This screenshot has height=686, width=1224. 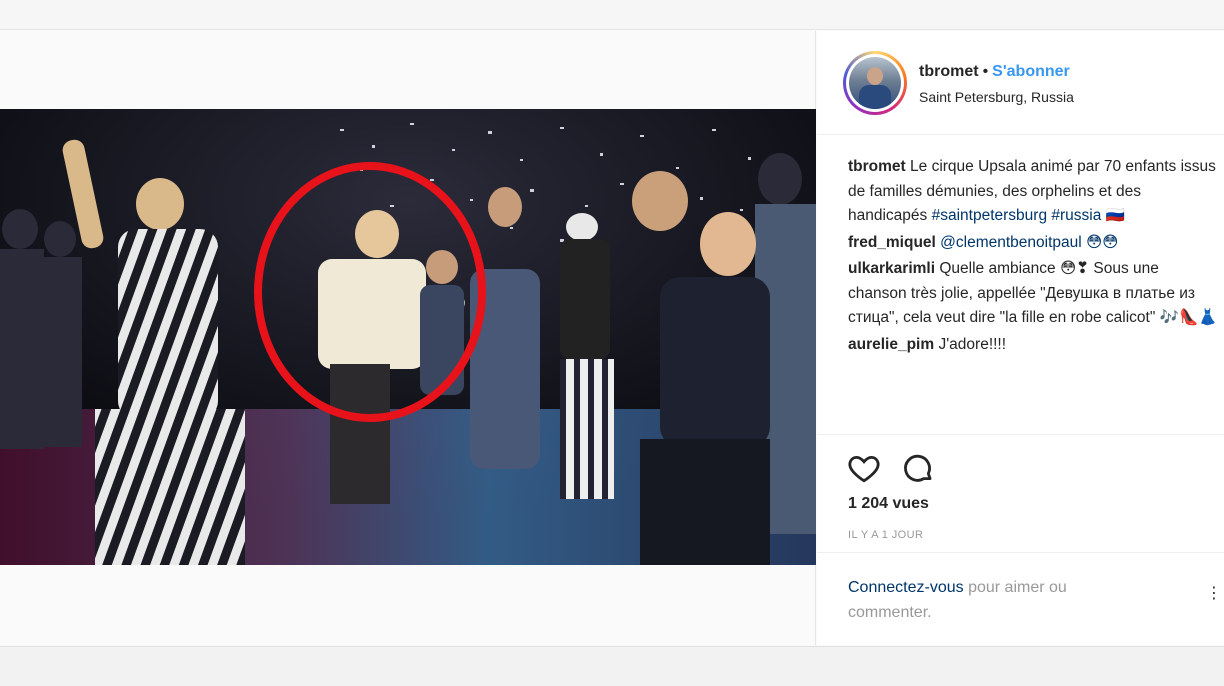 I want to click on avatar, so click(x=875, y=83).